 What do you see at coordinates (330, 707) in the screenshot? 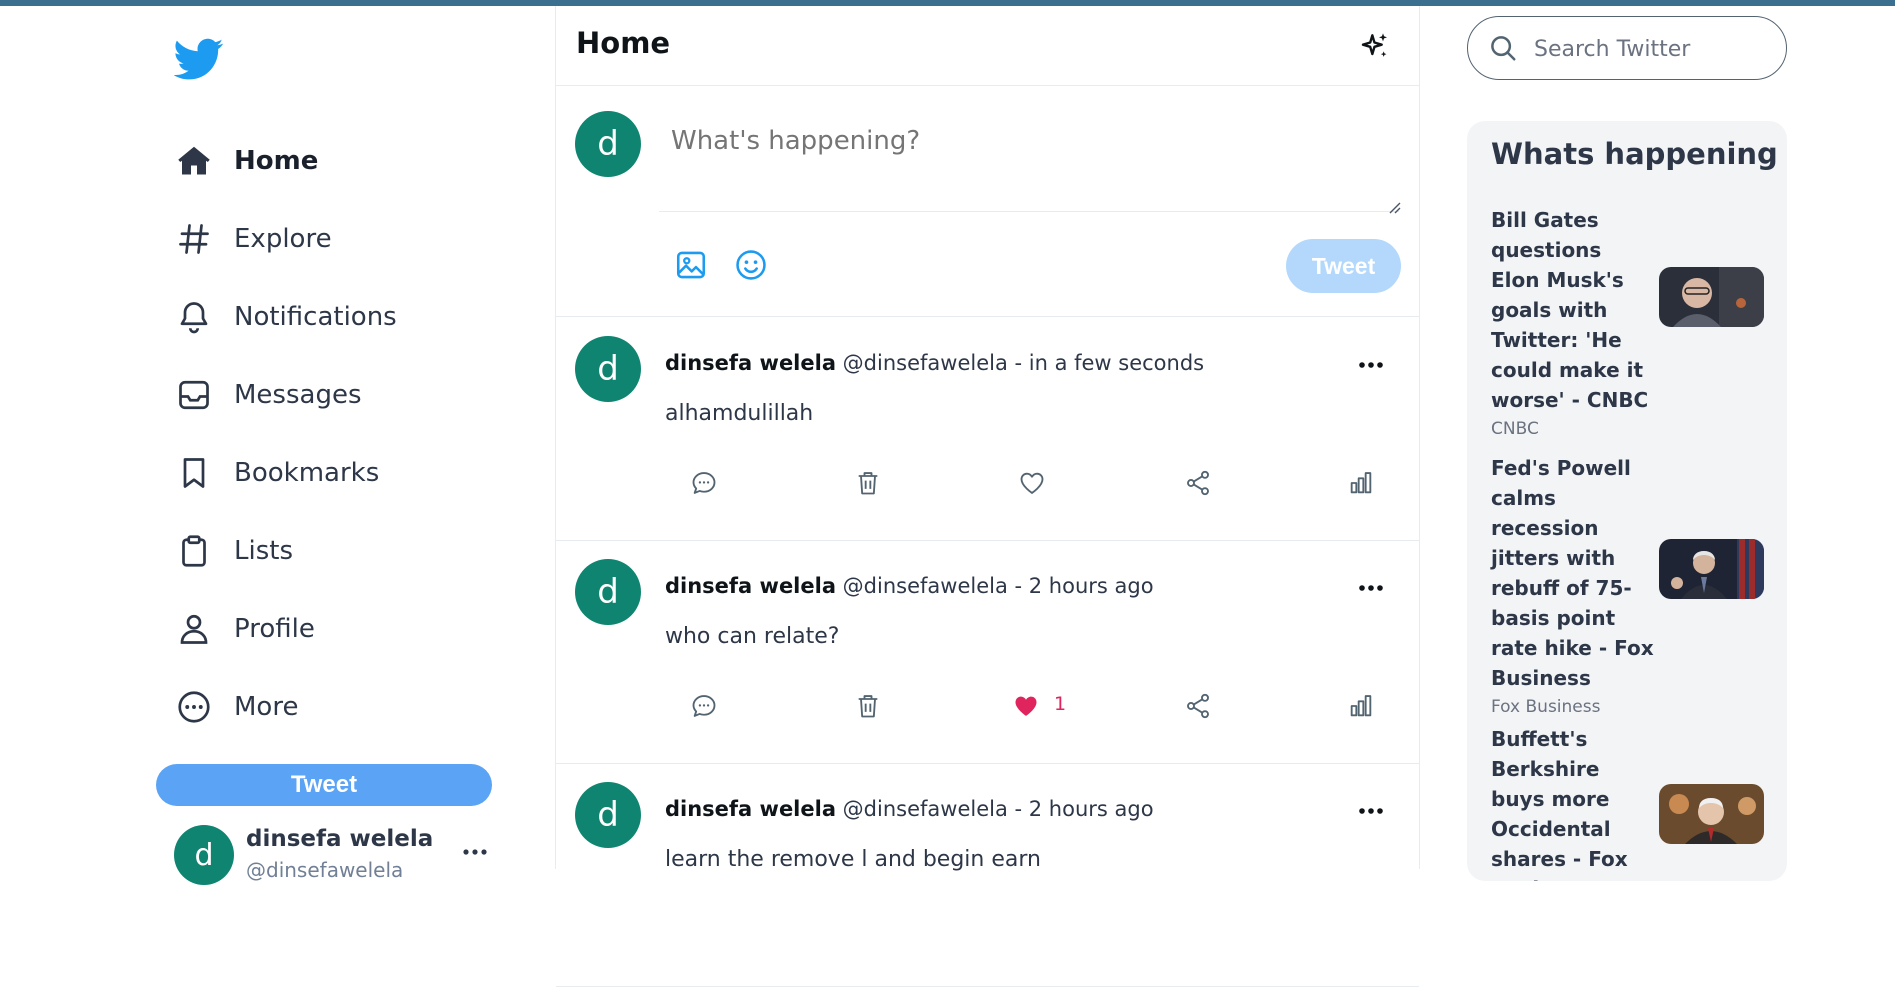
I see `nav-item-more: More` at bounding box center [330, 707].